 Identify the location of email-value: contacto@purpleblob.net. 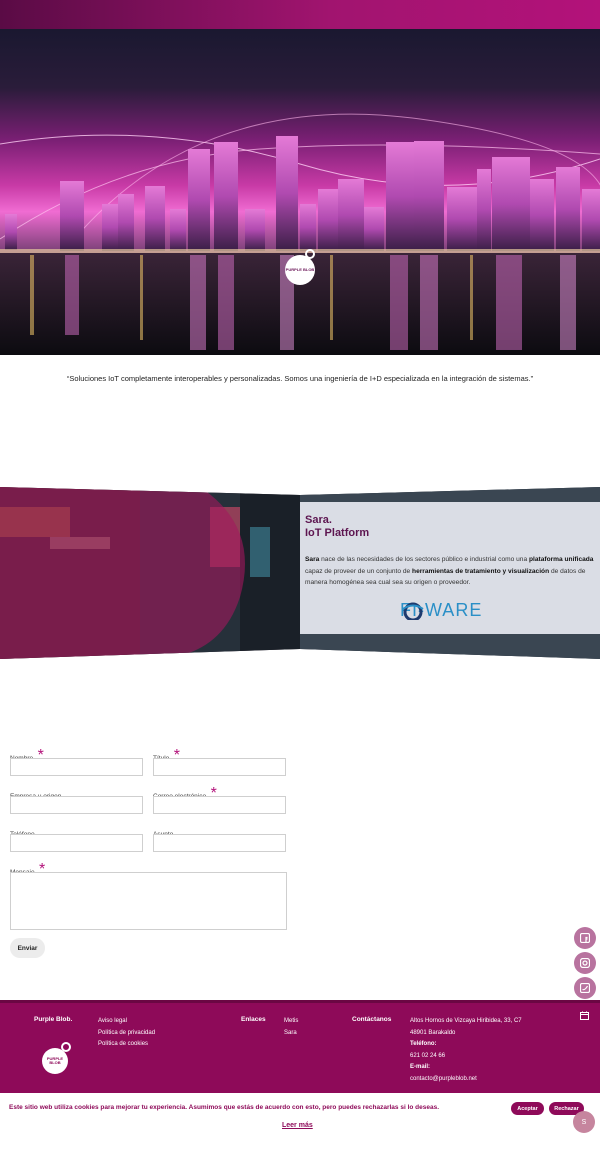
(466, 1080).